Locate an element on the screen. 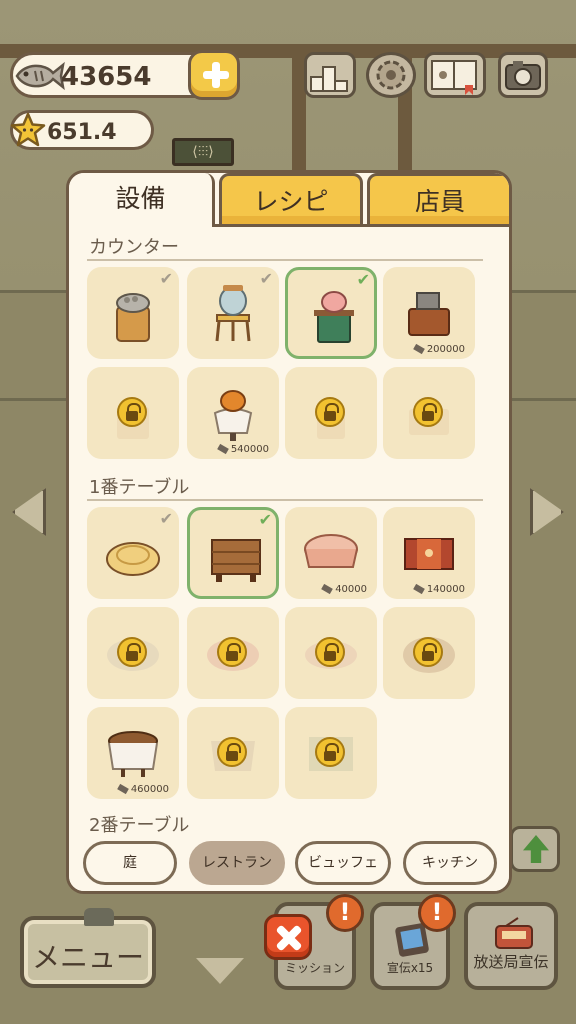 This screenshot has width=576, height=1024. floor-tab-restaurant: レストラン is located at coordinates (237, 863).